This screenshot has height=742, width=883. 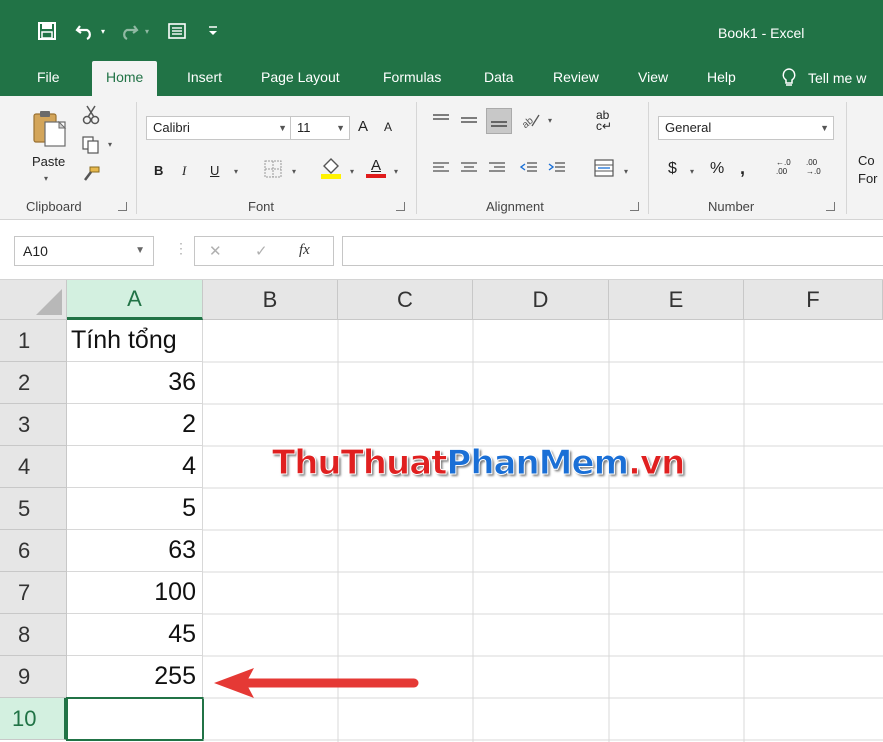 What do you see at coordinates (33, 383) in the screenshot?
I see `row-header-2: 2` at bounding box center [33, 383].